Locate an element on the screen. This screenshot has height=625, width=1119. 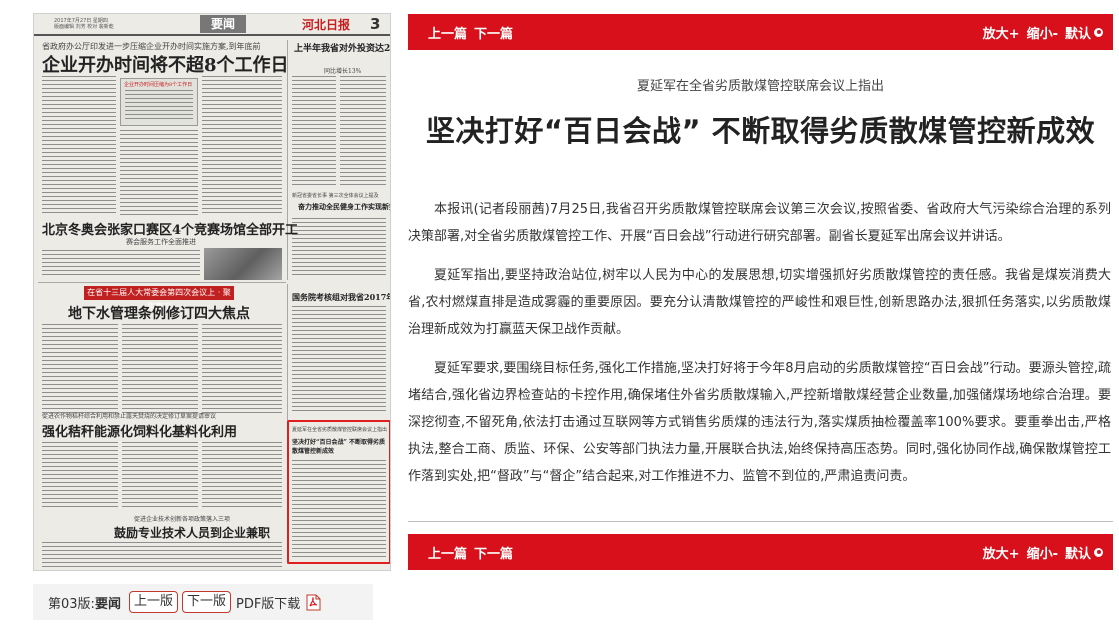
prev-page-button: 上一版 is located at coordinates (153, 602).